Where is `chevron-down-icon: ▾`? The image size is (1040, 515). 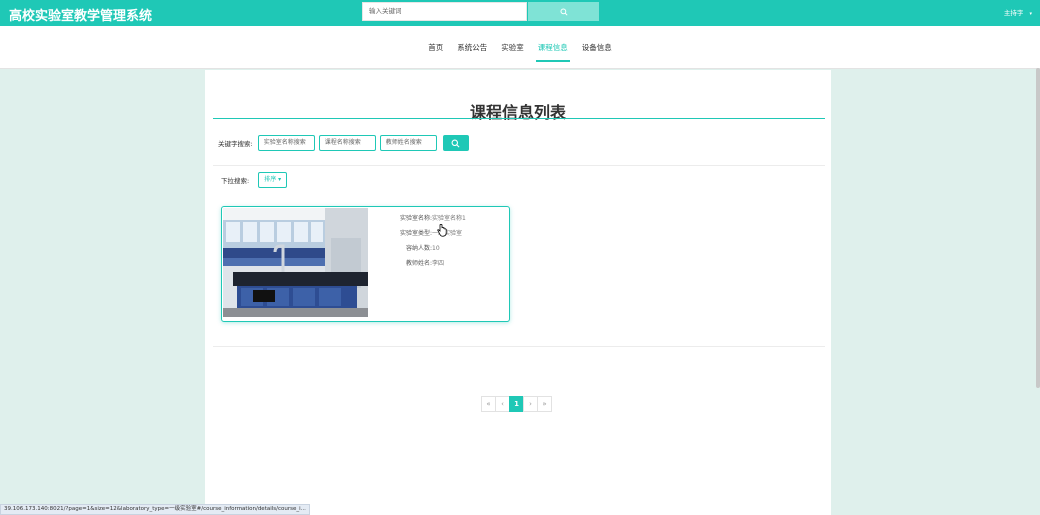 chevron-down-icon: ▾ is located at coordinates (1030, 14).